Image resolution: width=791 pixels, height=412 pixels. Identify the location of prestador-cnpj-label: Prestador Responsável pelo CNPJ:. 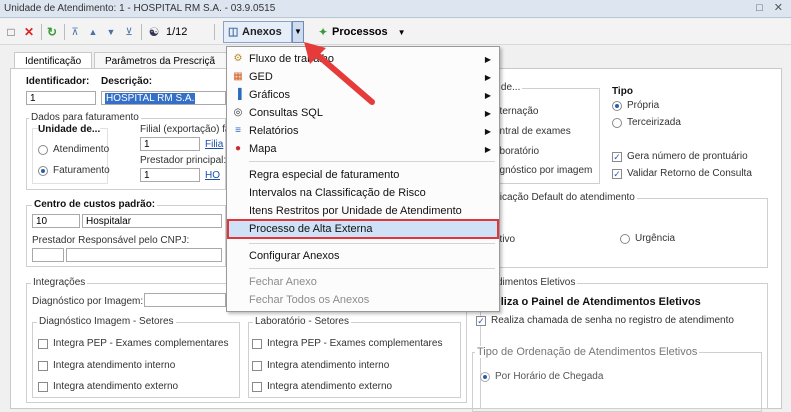
(111, 240).